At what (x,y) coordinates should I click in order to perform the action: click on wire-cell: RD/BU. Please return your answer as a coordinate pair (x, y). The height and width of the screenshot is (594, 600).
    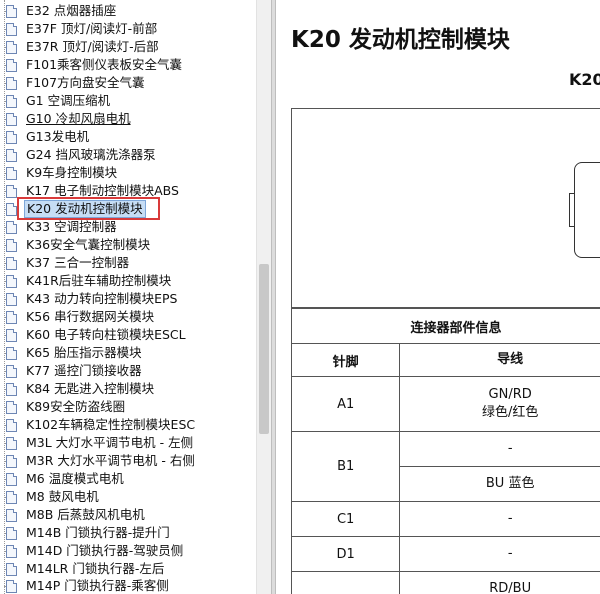
    Looking at the image, I should click on (499, 582).